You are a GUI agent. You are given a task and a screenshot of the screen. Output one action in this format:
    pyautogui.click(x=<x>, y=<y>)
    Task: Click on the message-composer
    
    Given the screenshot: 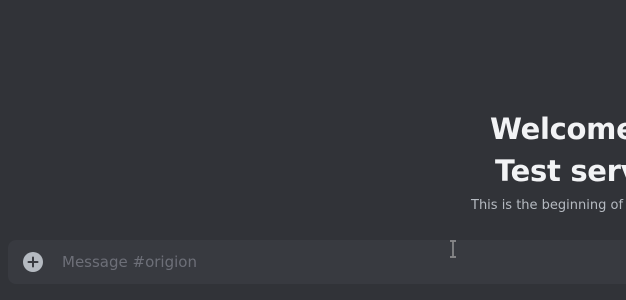 What is the action you would take?
    pyautogui.click(x=317, y=262)
    